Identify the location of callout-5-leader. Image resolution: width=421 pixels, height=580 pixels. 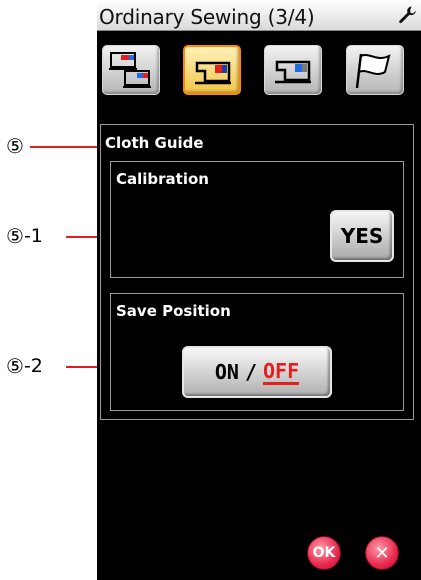
(65, 147).